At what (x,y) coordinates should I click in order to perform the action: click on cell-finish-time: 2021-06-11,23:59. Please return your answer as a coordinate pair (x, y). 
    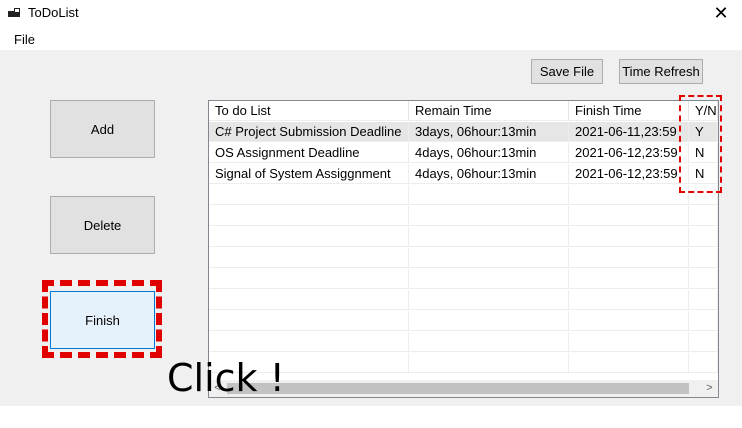
    Looking at the image, I should click on (629, 132).